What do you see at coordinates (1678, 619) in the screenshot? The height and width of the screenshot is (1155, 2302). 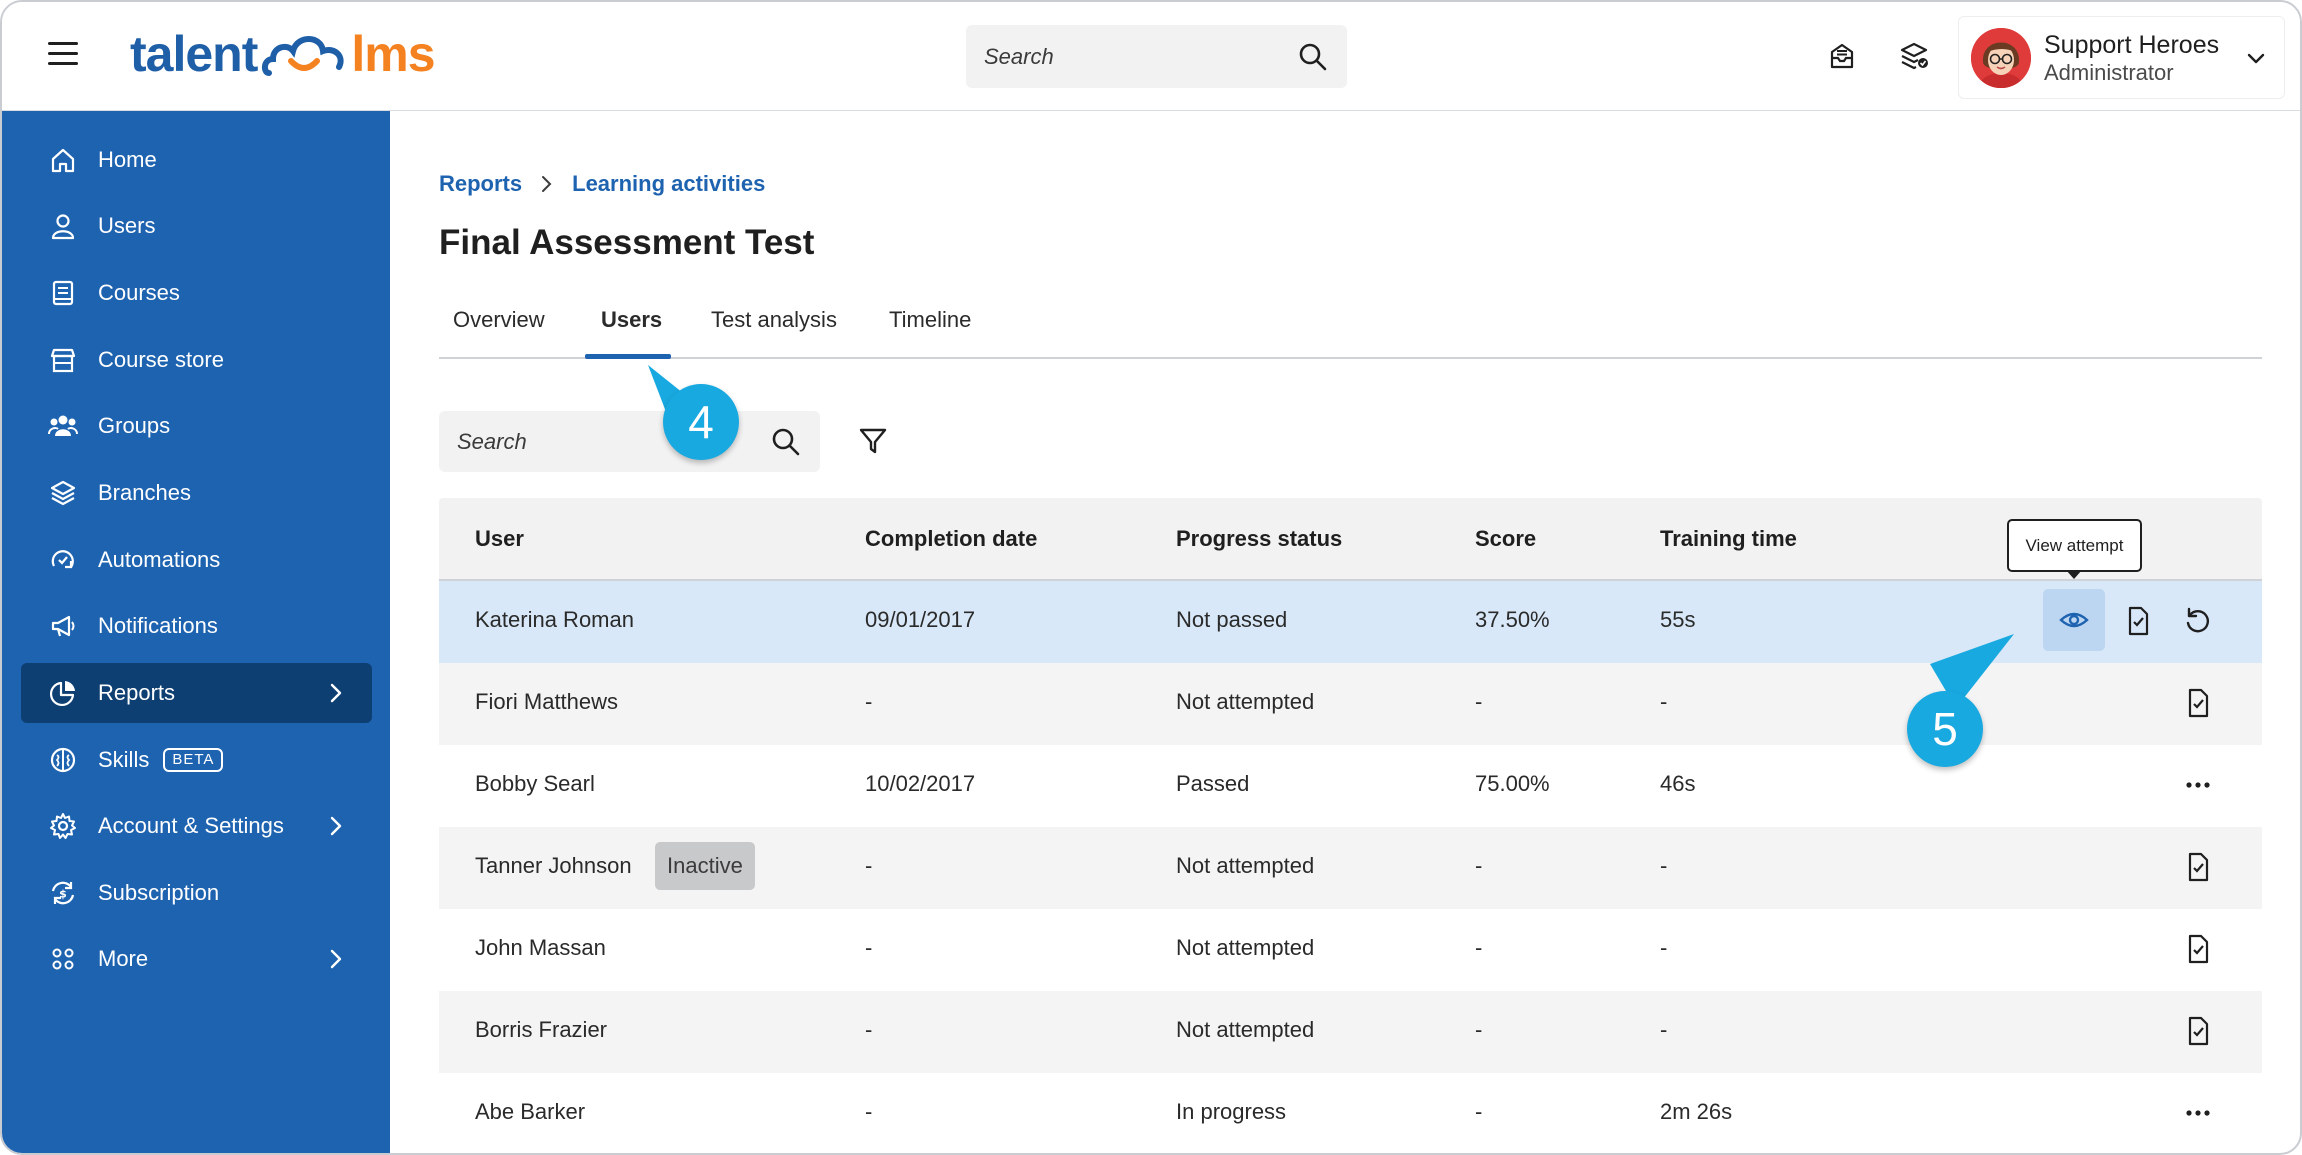 I see `cell-training-time: 55s` at bounding box center [1678, 619].